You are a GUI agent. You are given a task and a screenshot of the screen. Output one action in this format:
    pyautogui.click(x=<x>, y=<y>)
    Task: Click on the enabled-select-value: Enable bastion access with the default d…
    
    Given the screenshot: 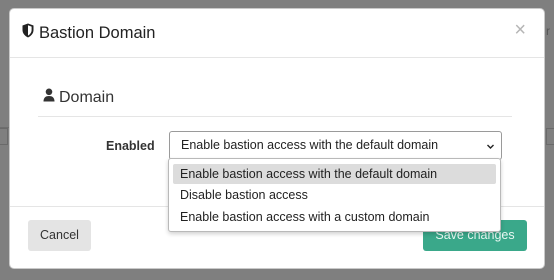 What is the action you would take?
    pyautogui.click(x=310, y=145)
    